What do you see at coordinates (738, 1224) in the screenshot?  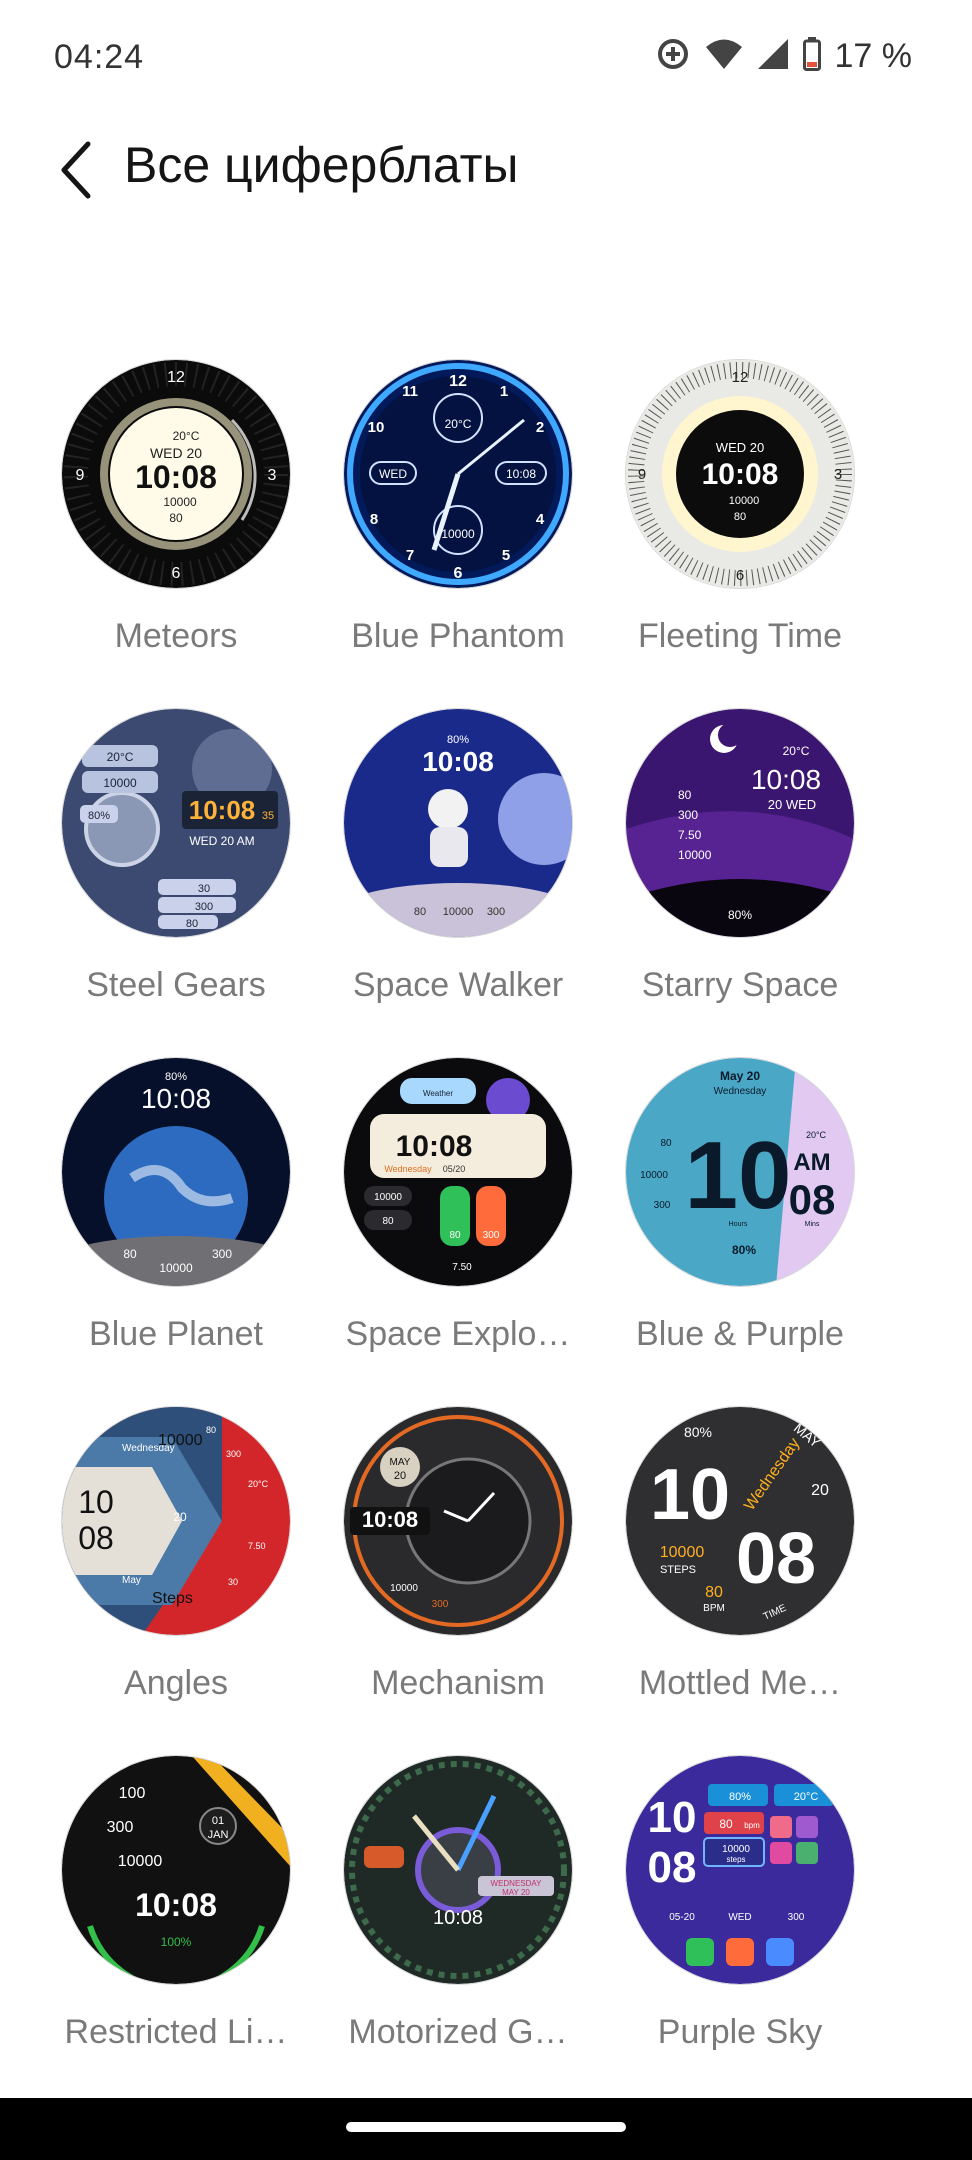 I see `svg-text: Hours` at bounding box center [738, 1224].